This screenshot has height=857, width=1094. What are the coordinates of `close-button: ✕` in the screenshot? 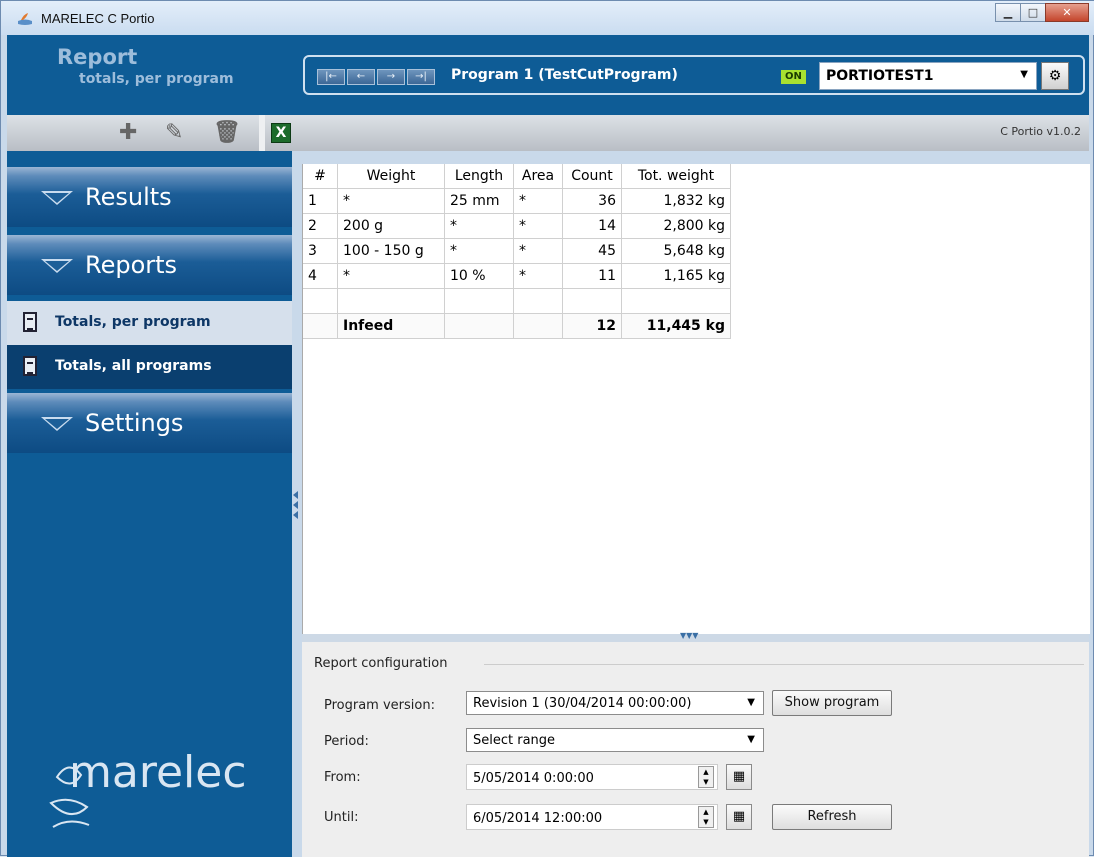 It's located at (1067, 12).